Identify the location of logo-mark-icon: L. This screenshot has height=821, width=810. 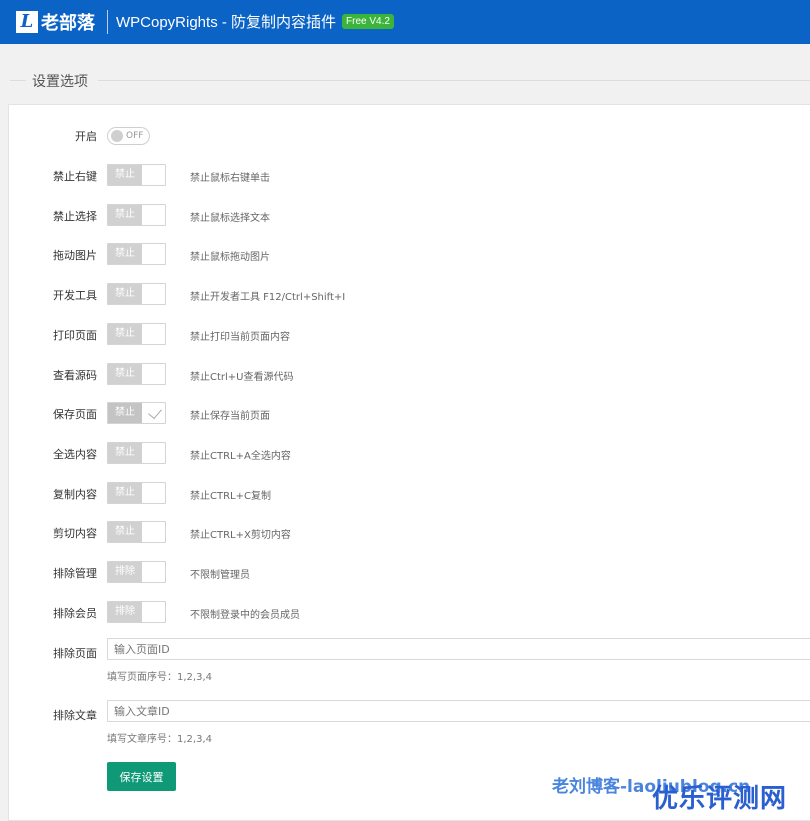
(27, 22).